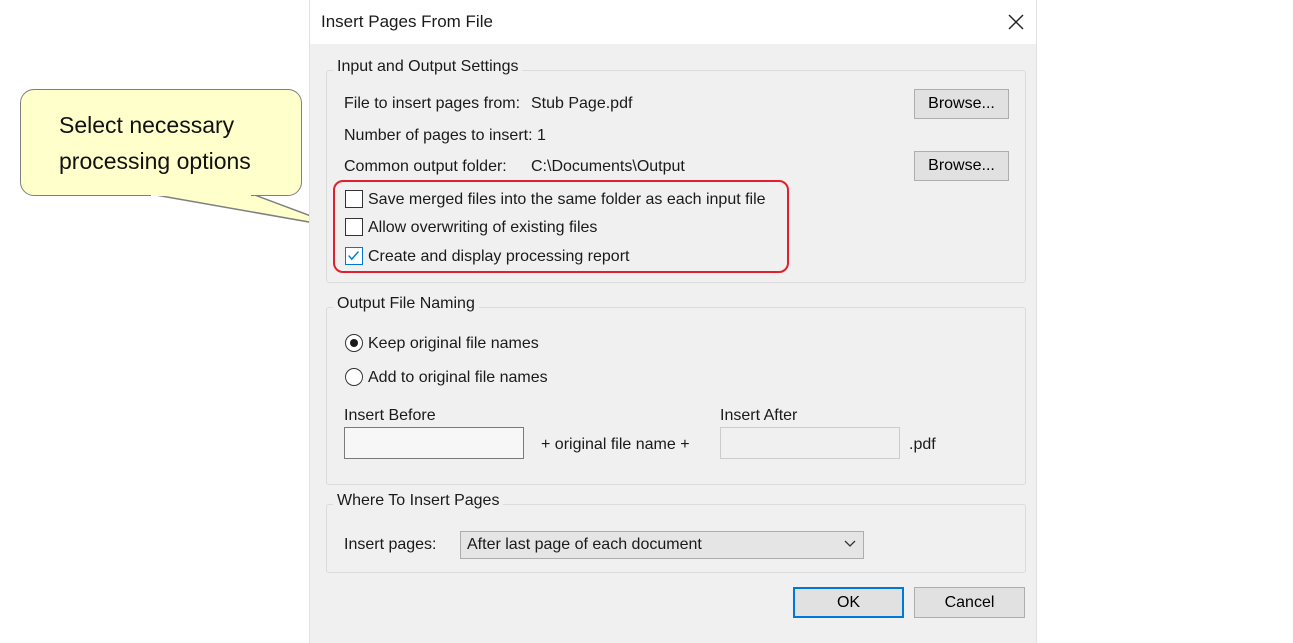 This screenshot has width=1293, height=643. I want to click on radio-selected-dot, so click(354, 343).